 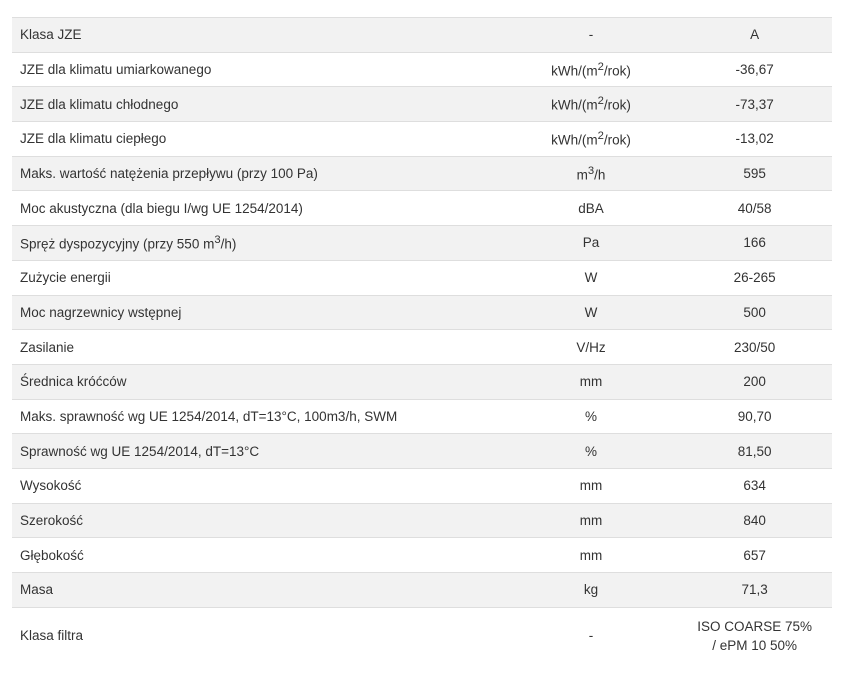 I want to click on parameter-name: Spręż dyspozycyjny (przy 550 m3/h), so click(x=128, y=243).